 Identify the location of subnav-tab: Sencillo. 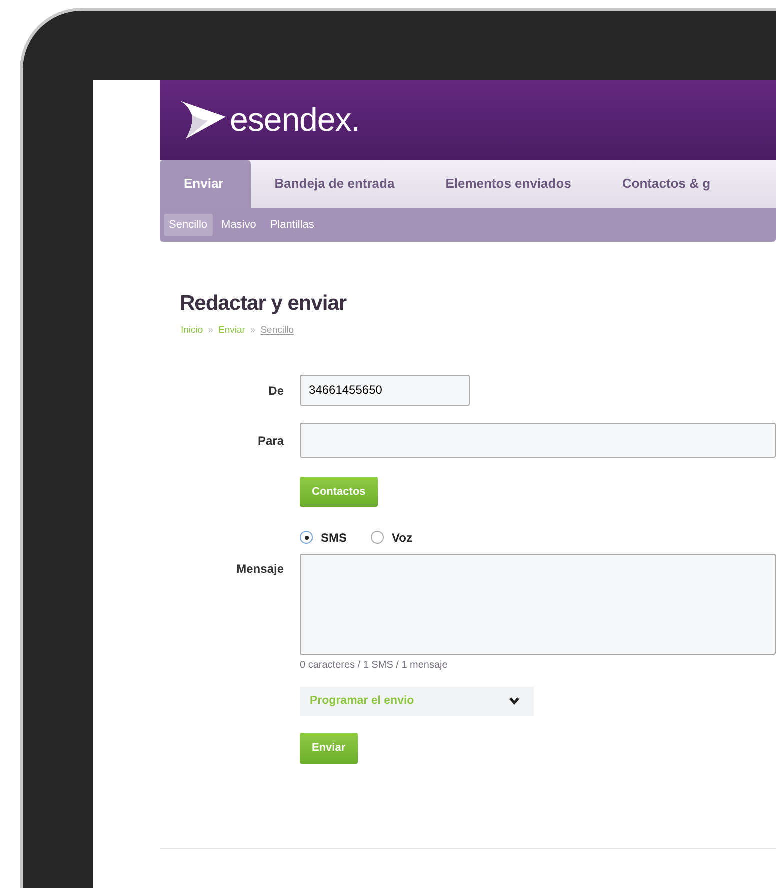
(188, 225).